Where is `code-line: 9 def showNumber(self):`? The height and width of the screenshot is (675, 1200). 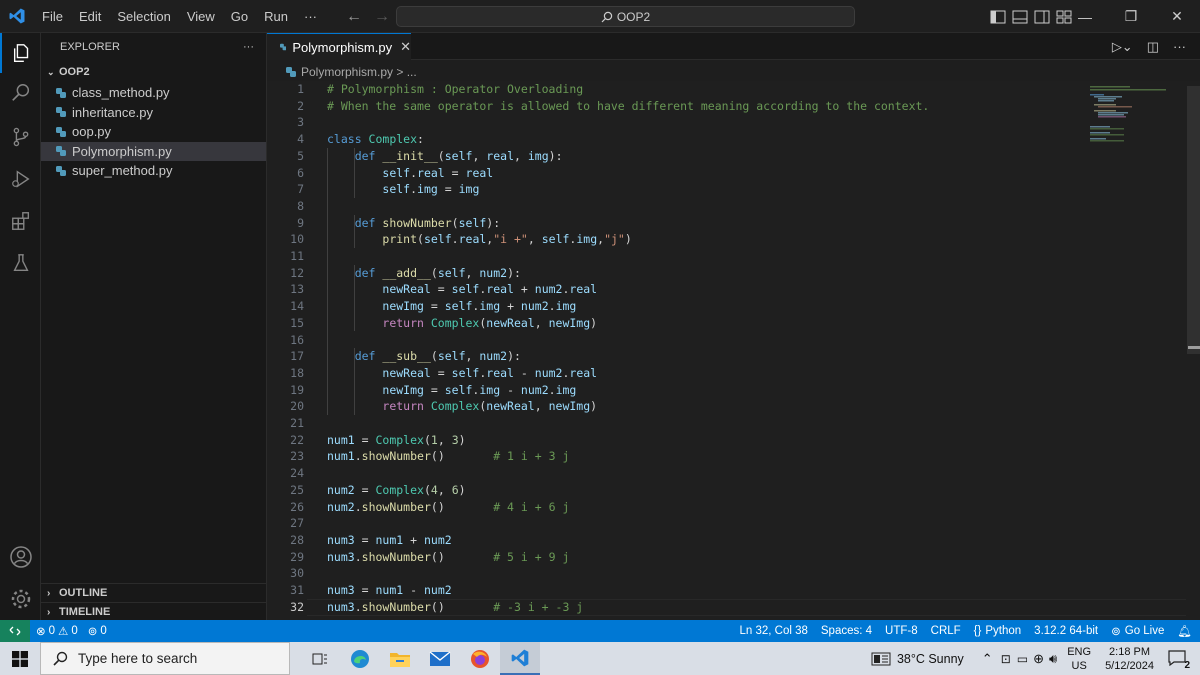
code-line: 9 def showNumber(self): is located at coordinates (727, 223).